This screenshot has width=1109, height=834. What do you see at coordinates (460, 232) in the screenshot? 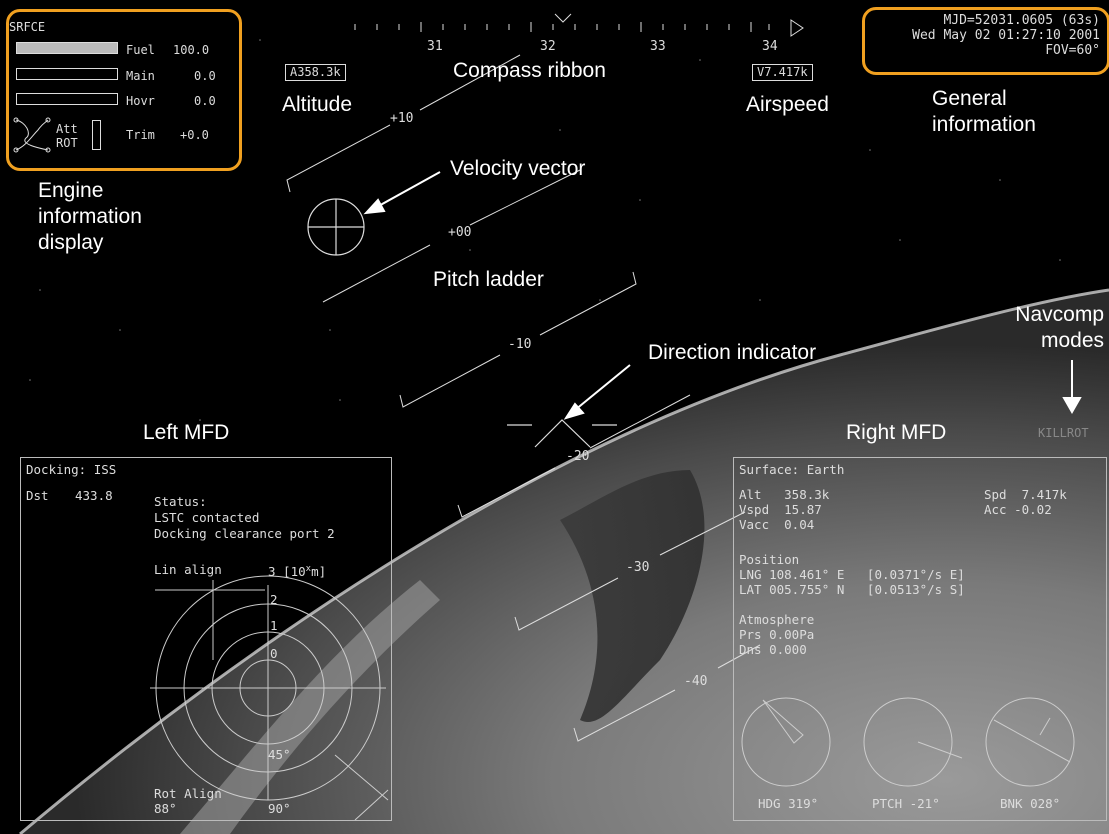
I see `pitch-label-00: +00` at bounding box center [460, 232].